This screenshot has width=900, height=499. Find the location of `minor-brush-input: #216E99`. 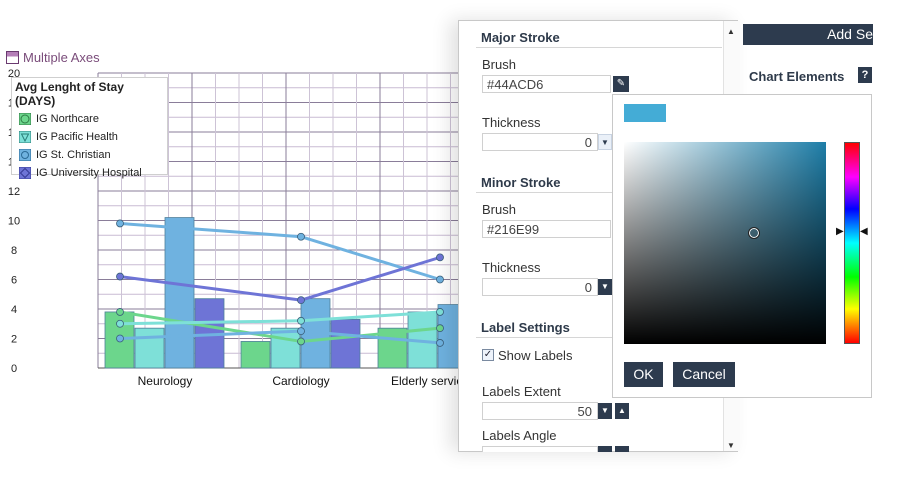

minor-brush-input: #216E99 is located at coordinates (546, 229).